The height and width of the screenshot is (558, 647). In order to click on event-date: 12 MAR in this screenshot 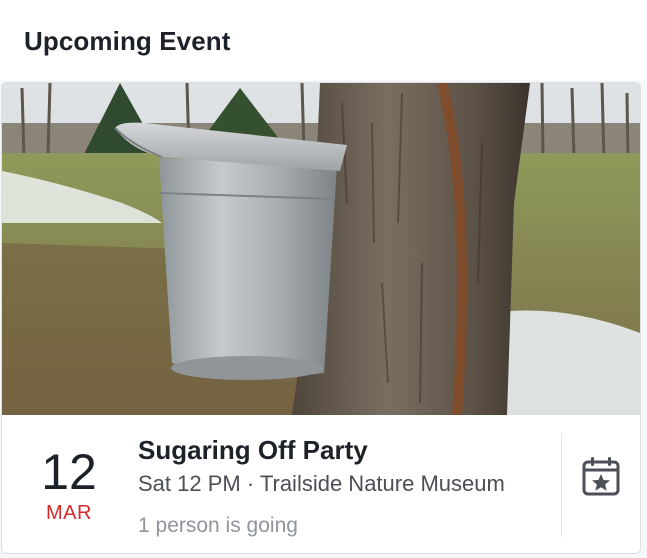, I will do `click(69, 485)`.